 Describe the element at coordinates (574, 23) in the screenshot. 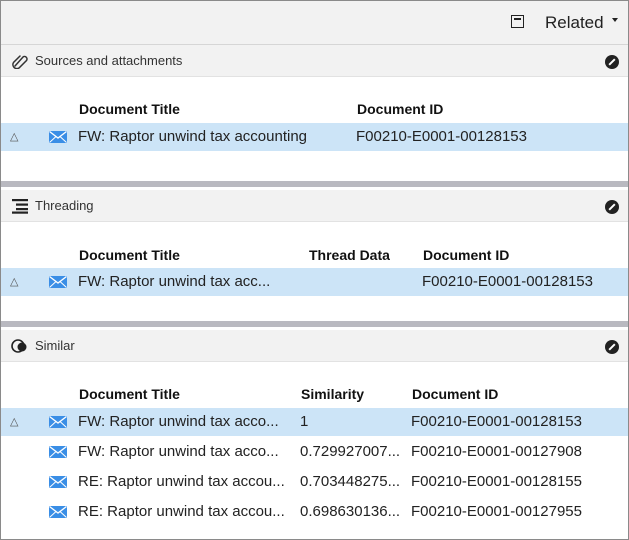

I see `related-dropdown-label: Related` at that location.